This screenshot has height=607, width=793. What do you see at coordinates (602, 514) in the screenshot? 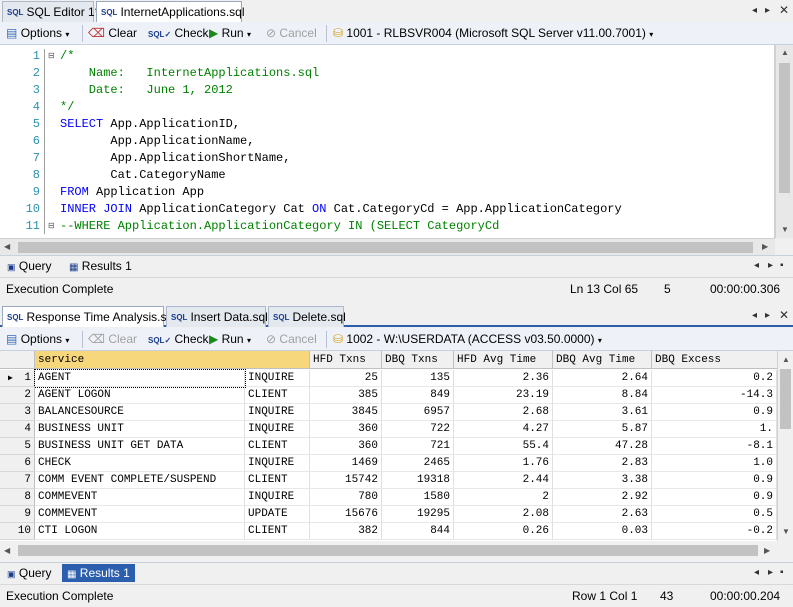
I see `cell-dbq-avg-time: 2.63` at bounding box center [602, 514].